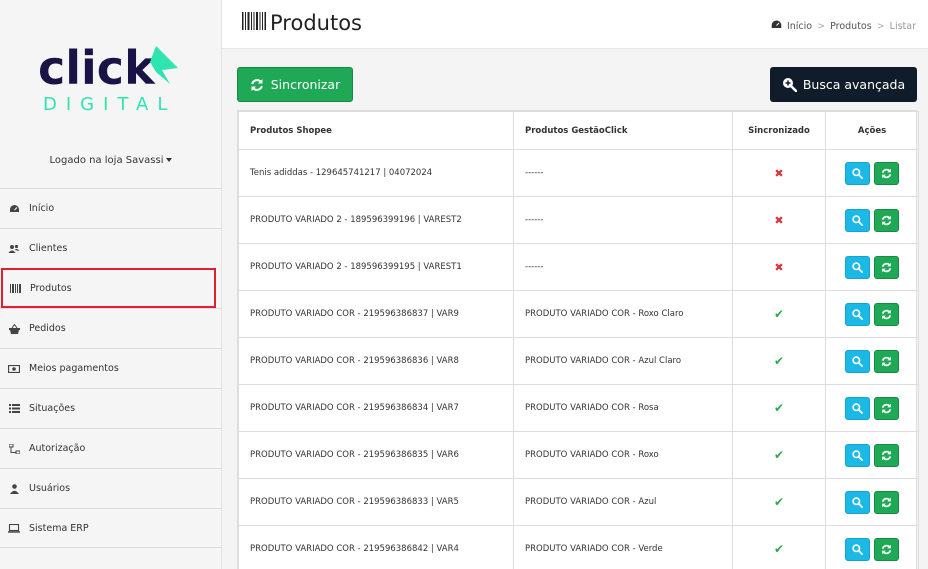 The width and height of the screenshot is (928, 569). Describe the element at coordinates (111, 328) in the screenshot. I see `sidebar-item-pedidos: Pedidos` at that location.